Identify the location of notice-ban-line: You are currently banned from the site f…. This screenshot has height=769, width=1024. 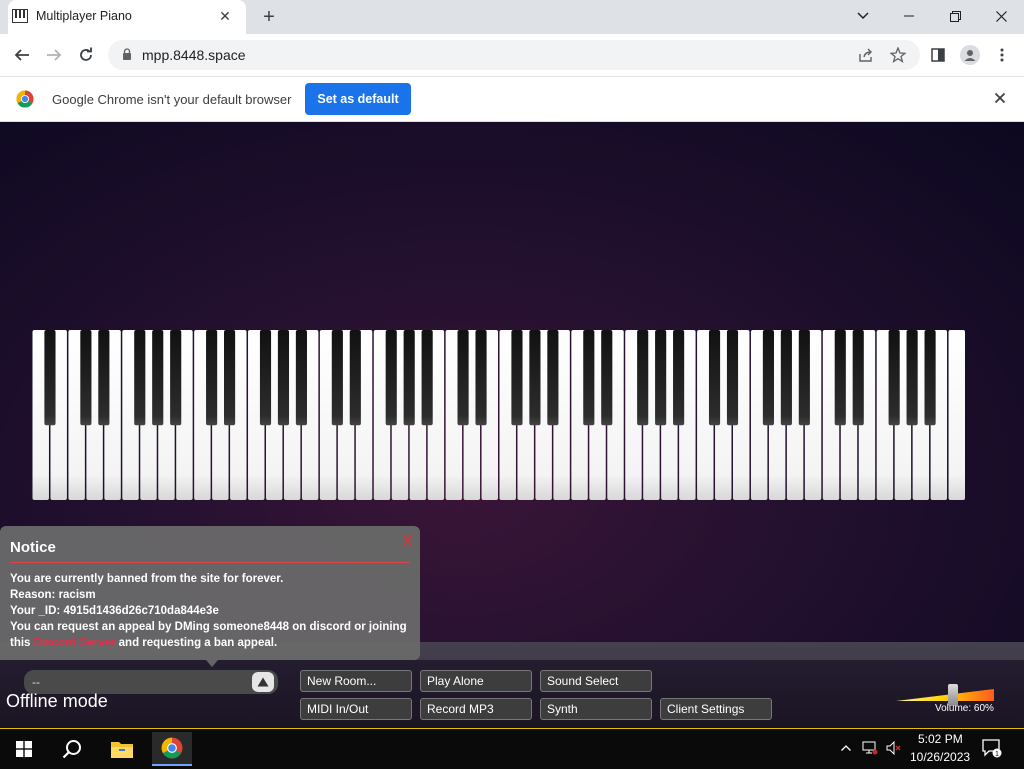
(147, 579).